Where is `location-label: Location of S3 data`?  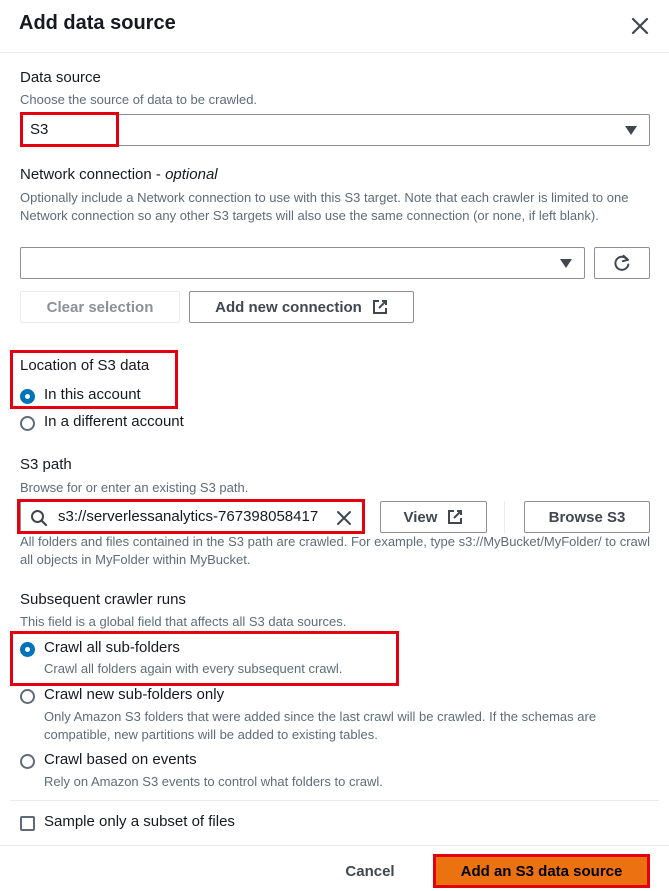
location-label: Location of S3 data is located at coordinates (85, 365).